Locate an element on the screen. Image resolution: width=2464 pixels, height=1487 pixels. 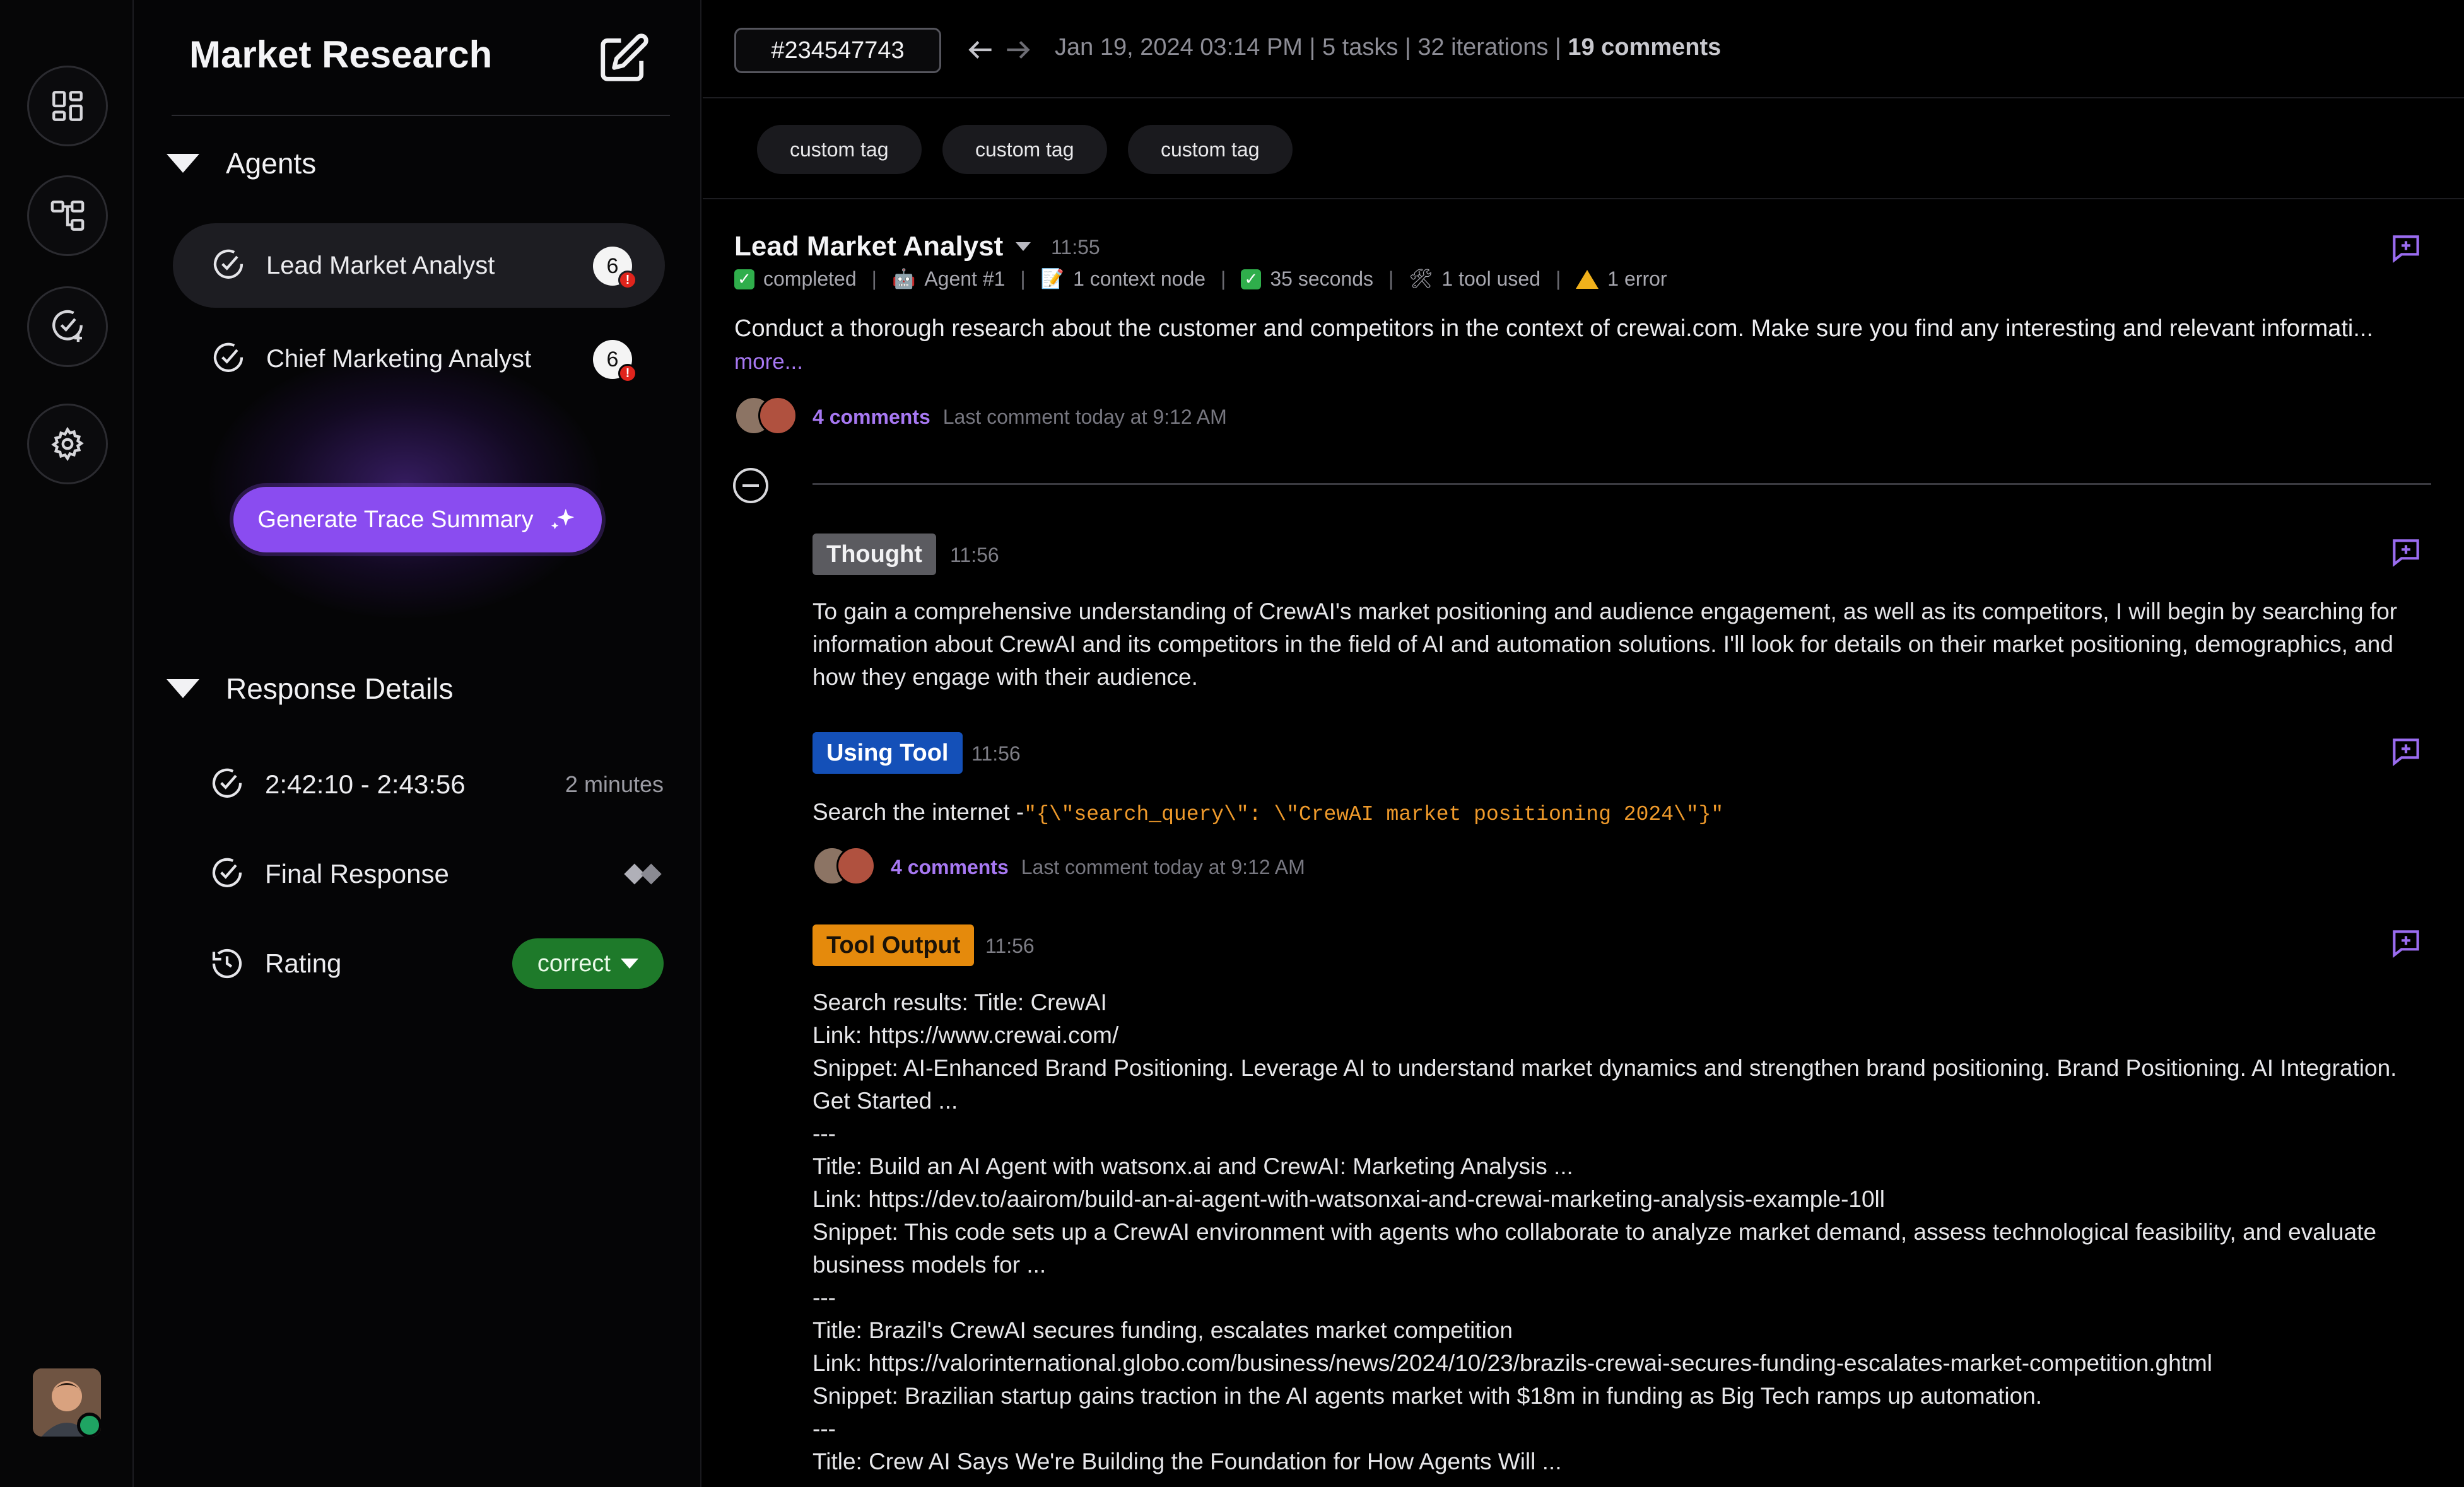
sidebar-divider is located at coordinates (421, 115).